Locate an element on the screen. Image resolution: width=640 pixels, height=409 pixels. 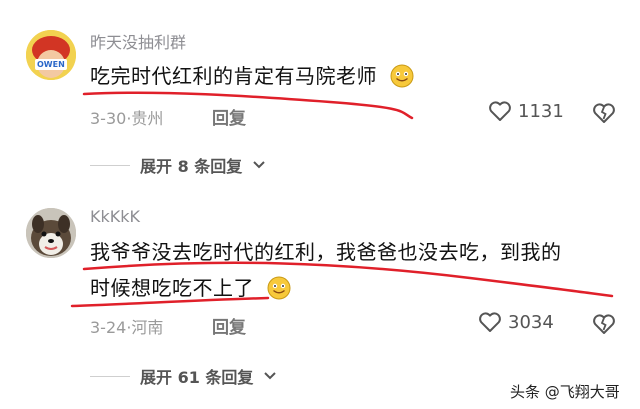
comment-text-line: 吃完时代红利的肯定有马院老师 is located at coordinates (233, 76).